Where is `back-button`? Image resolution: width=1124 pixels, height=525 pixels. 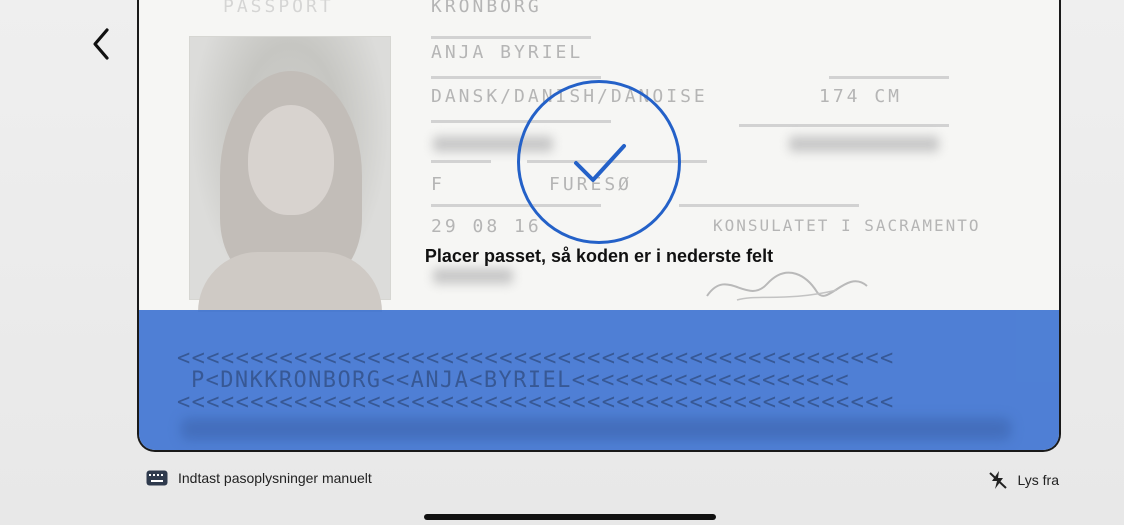
back-button is located at coordinates (101, 44).